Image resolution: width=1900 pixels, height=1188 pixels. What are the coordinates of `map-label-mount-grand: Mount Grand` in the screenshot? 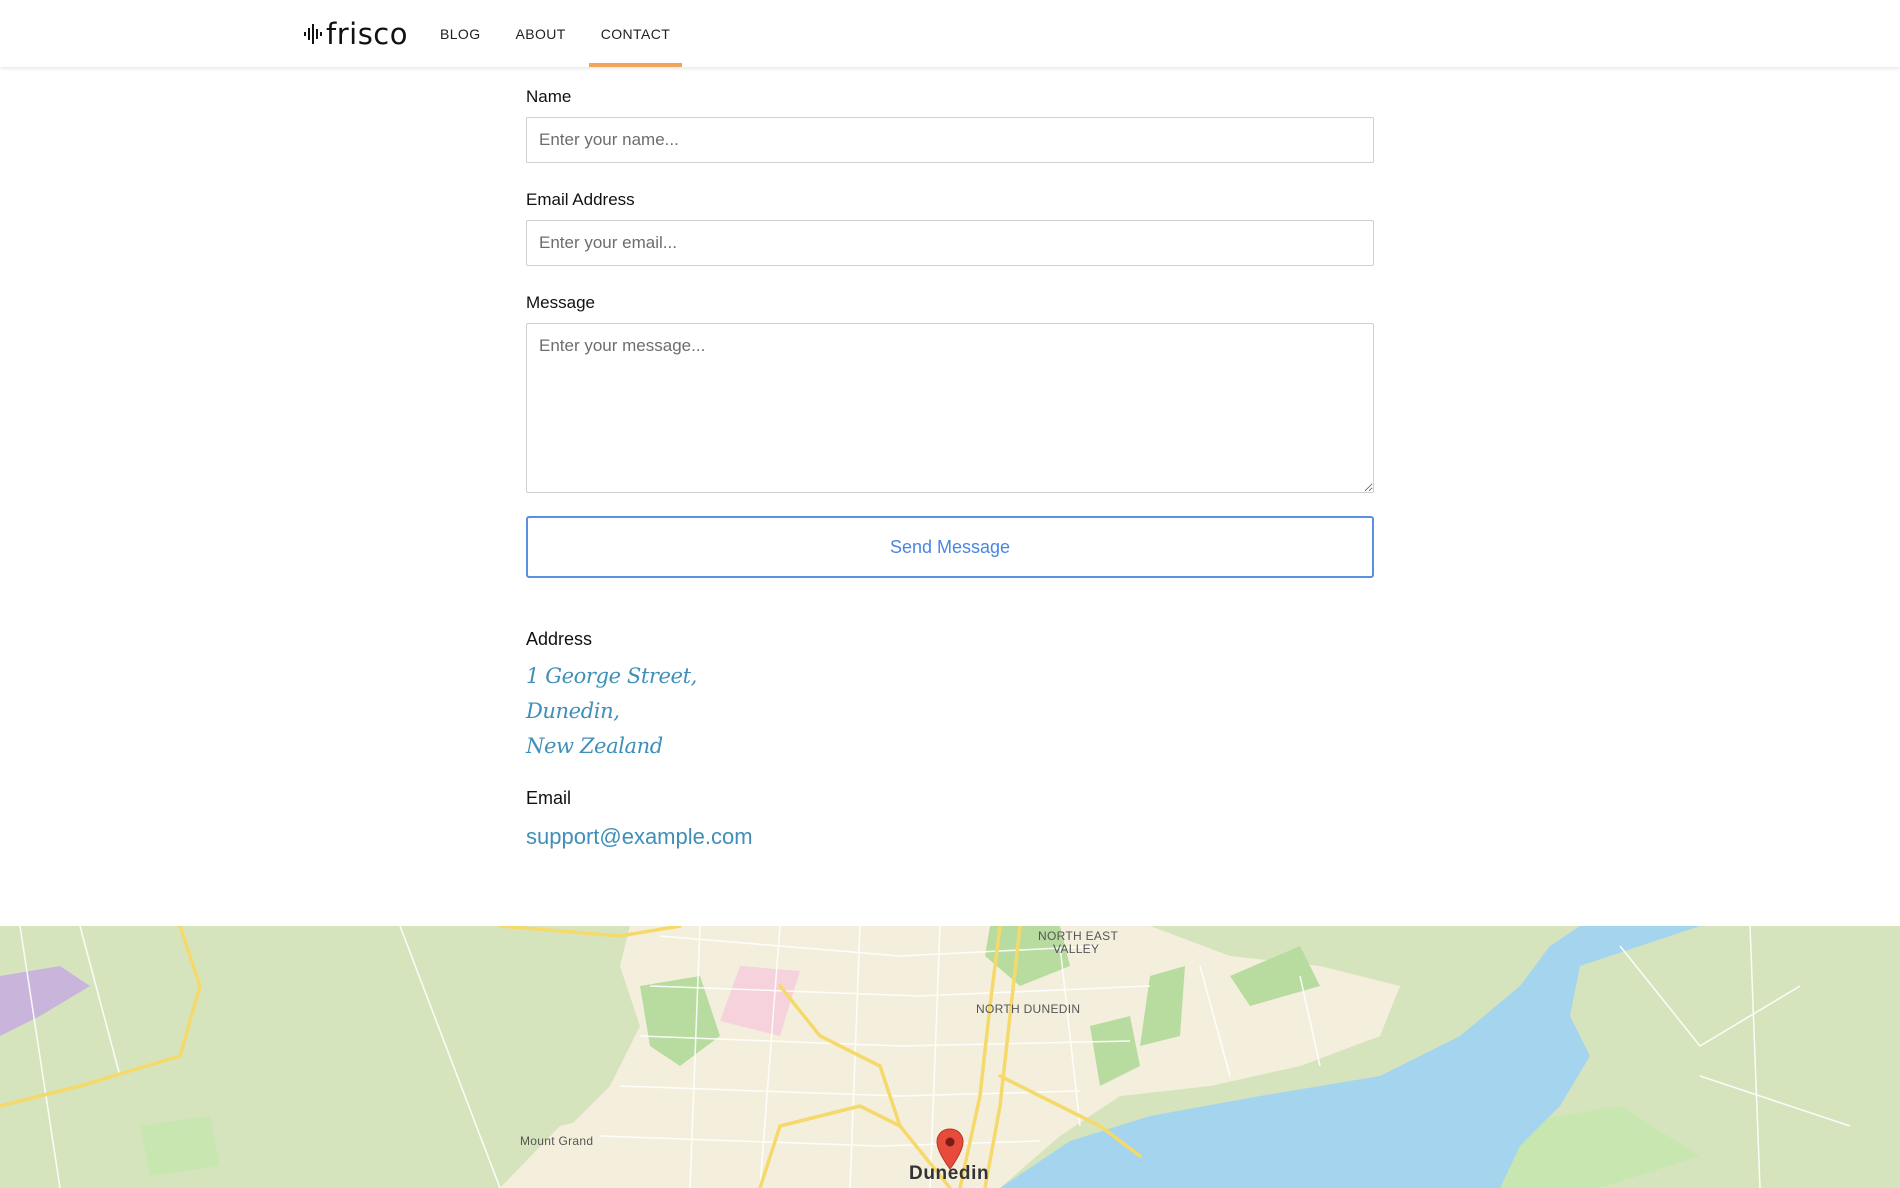 It's located at (557, 1141).